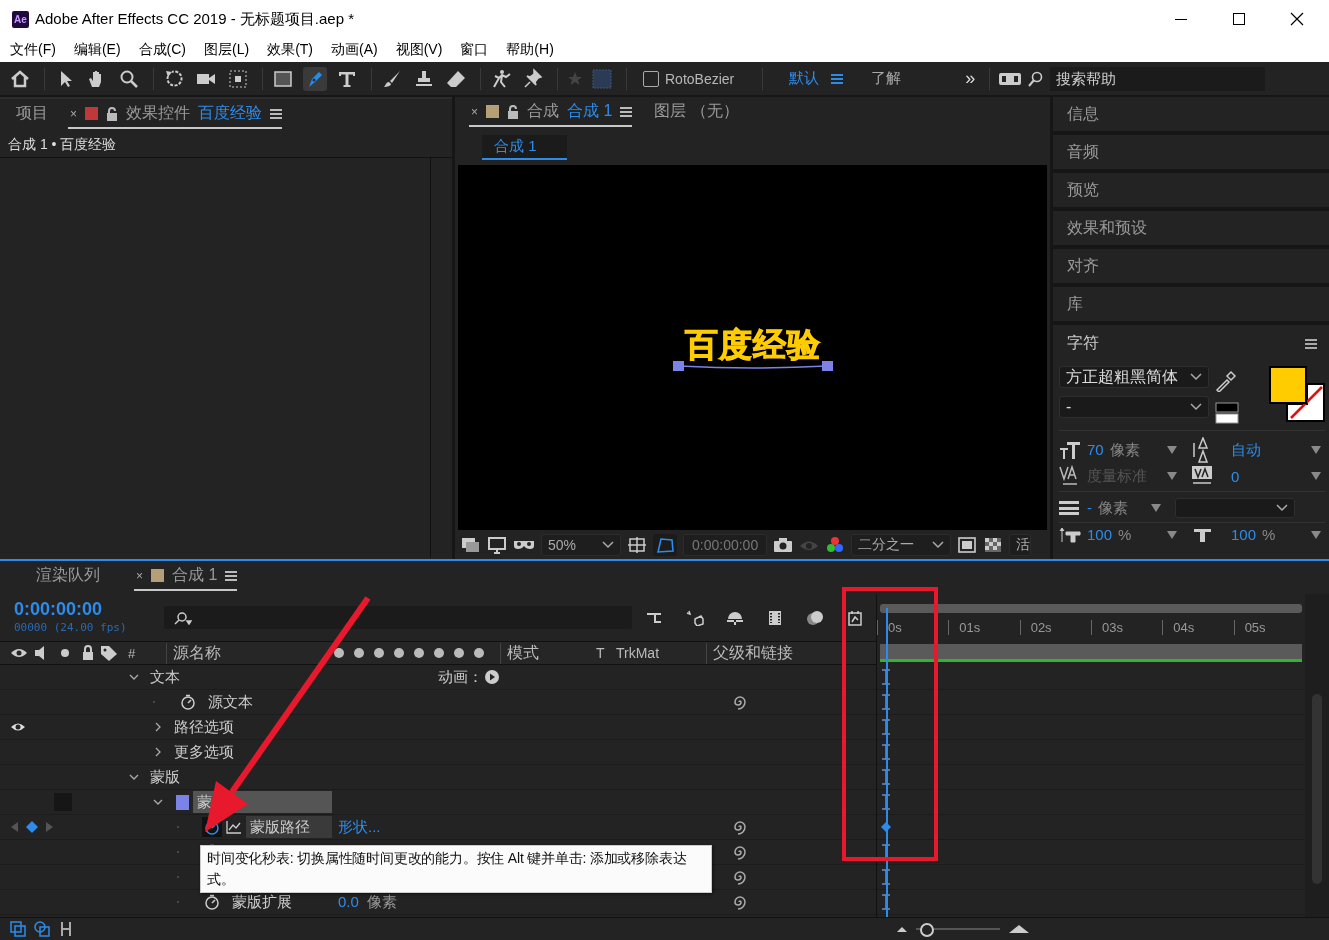 The height and width of the screenshot is (940, 1329). What do you see at coordinates (855, 617) in the screenshot?
I see `graph-editor-icon` at bounding box center [855, 617].